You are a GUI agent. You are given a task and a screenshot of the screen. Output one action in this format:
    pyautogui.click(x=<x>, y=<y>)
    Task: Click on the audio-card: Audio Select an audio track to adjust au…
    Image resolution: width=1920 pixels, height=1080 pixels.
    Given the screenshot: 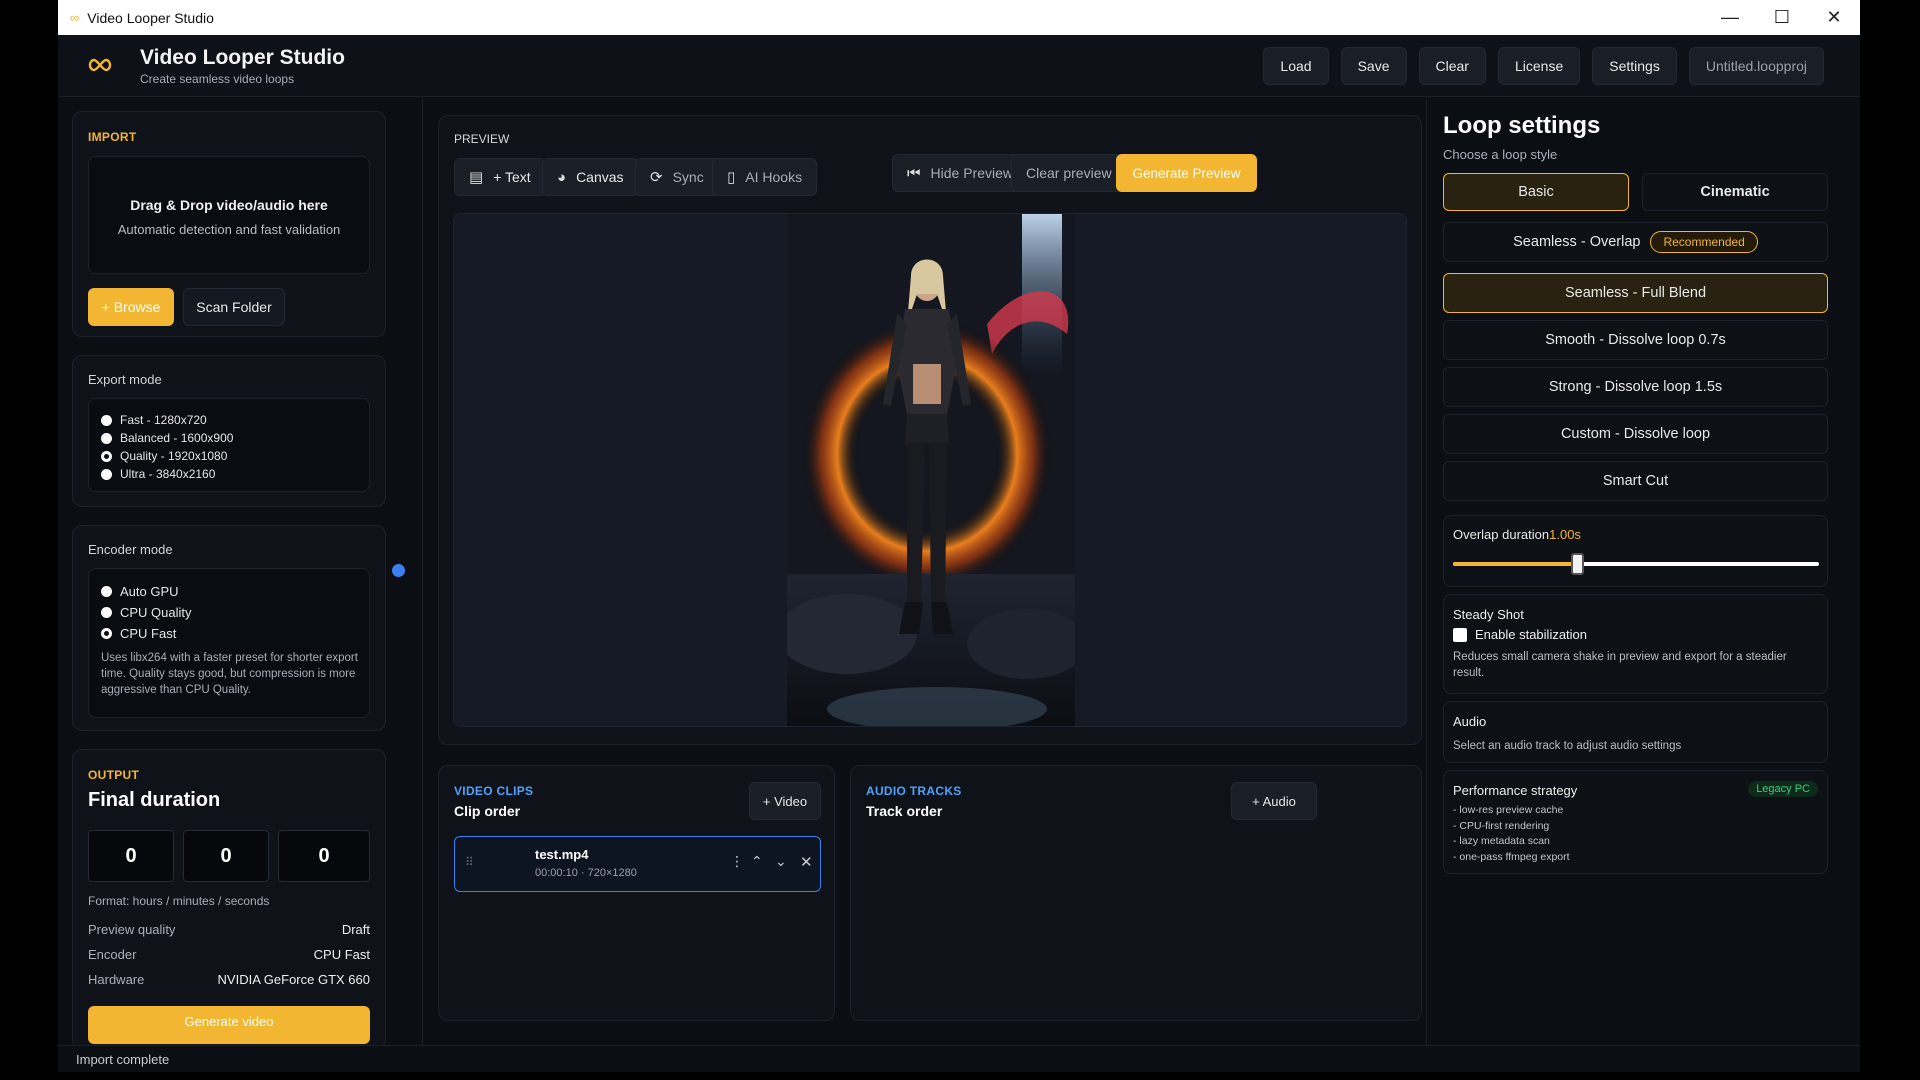 What is the action you would take?
    pyautogui.click(x=1635, y=732)
    